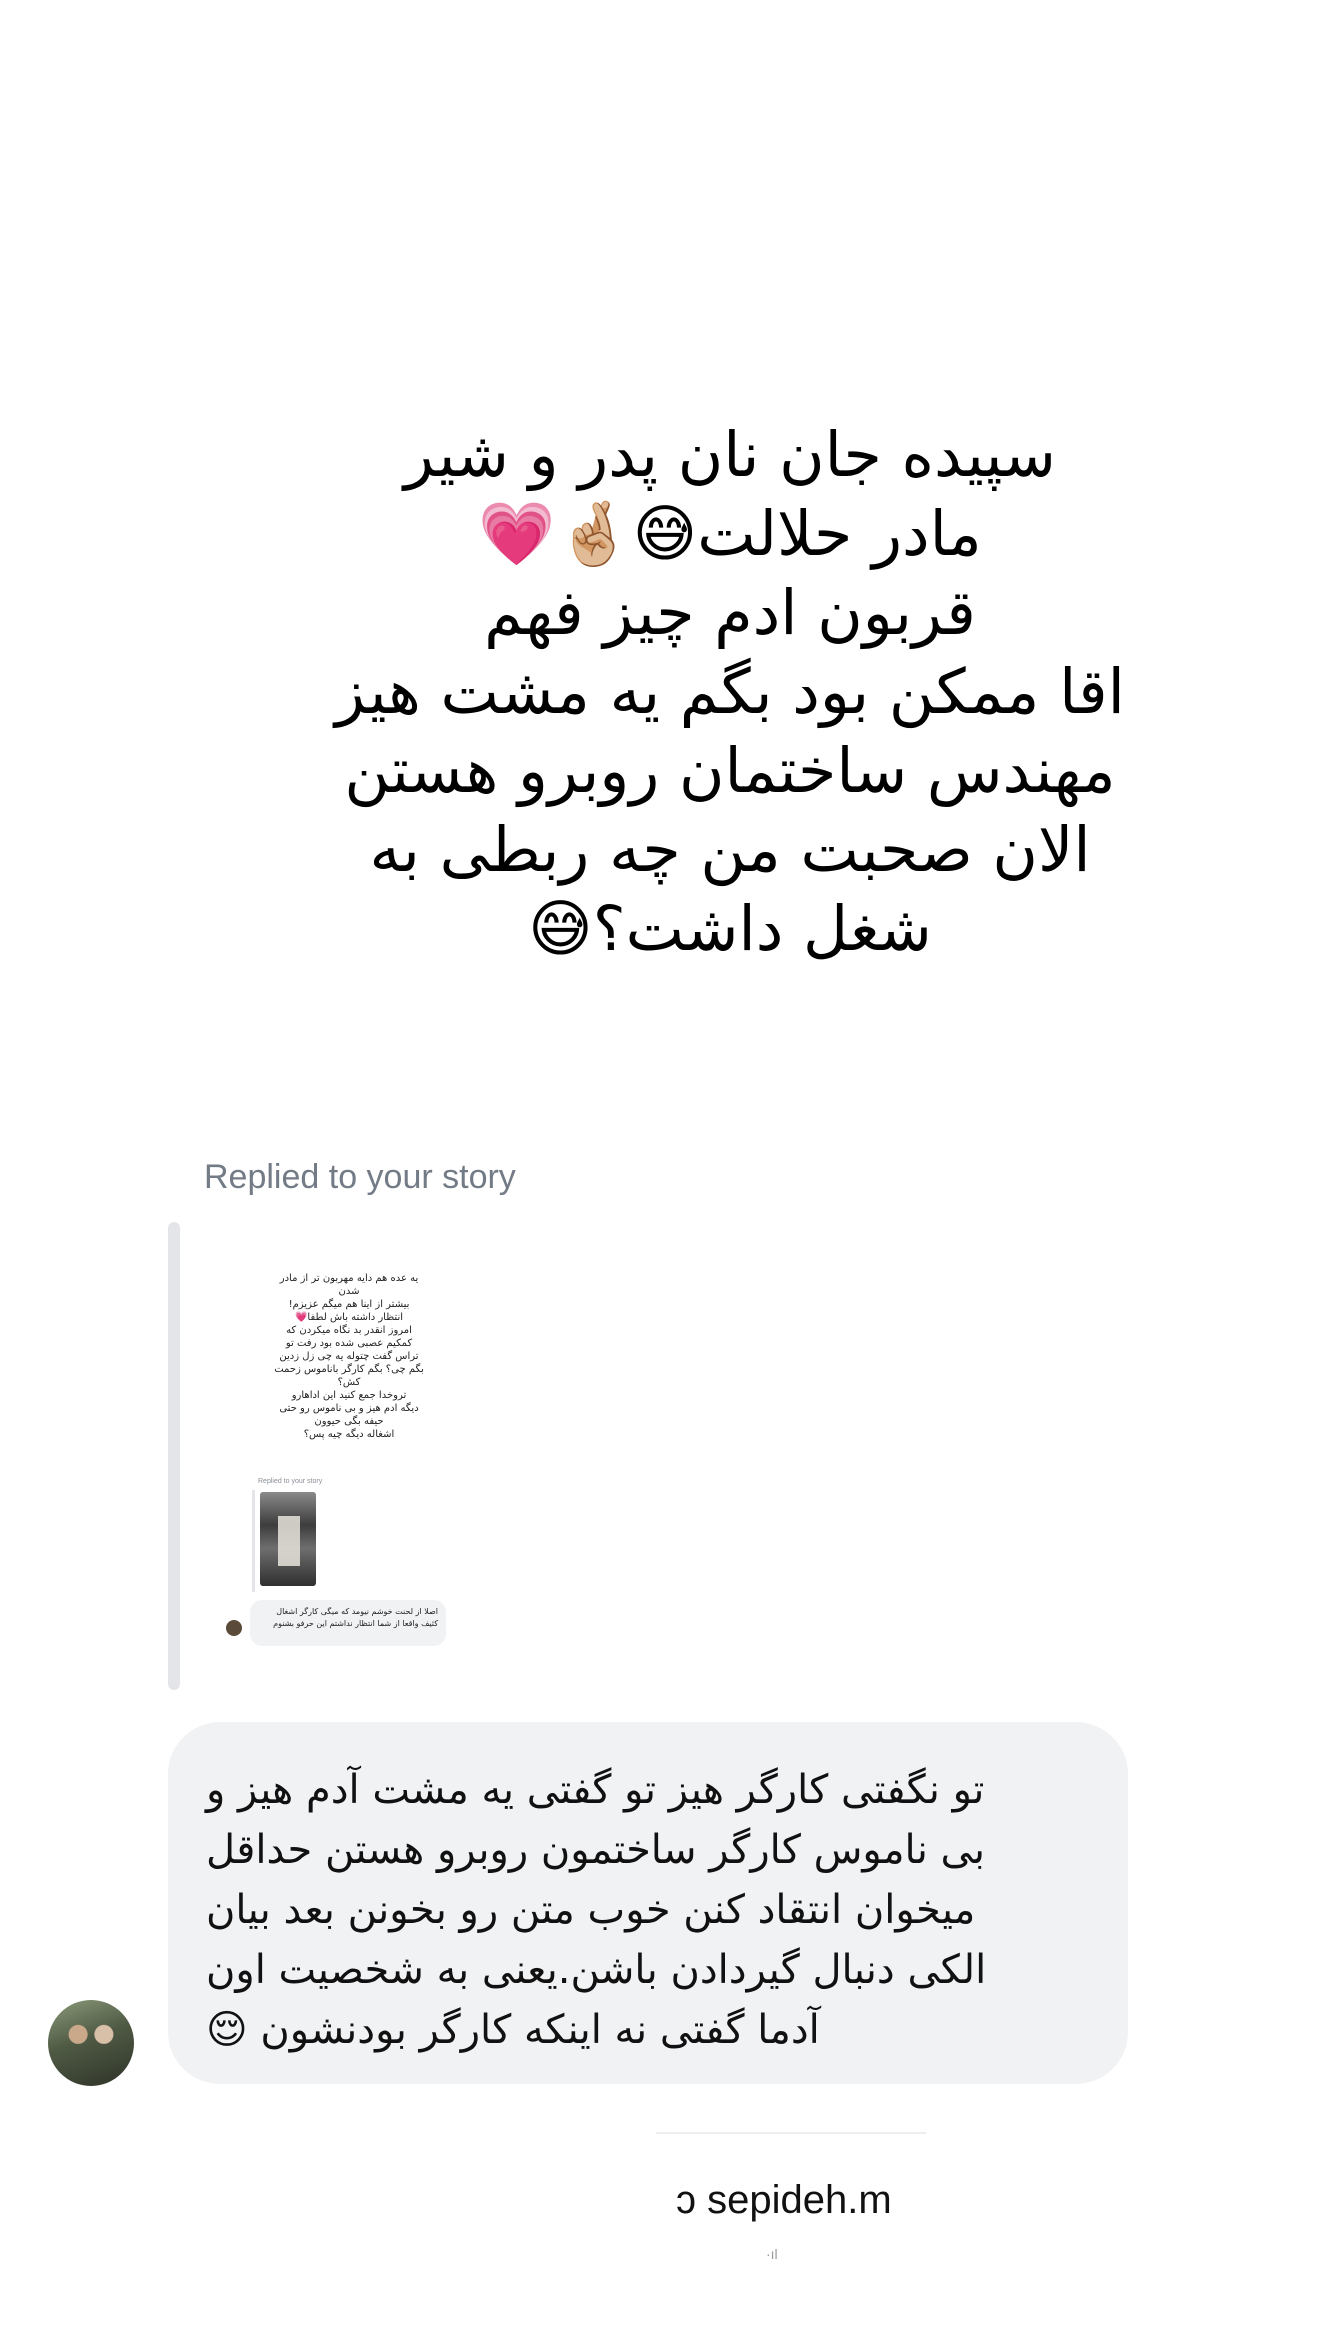 The height and width of the screenshot is (2346, 1320). I want to click on sender-avatar, so click(91, 2043).